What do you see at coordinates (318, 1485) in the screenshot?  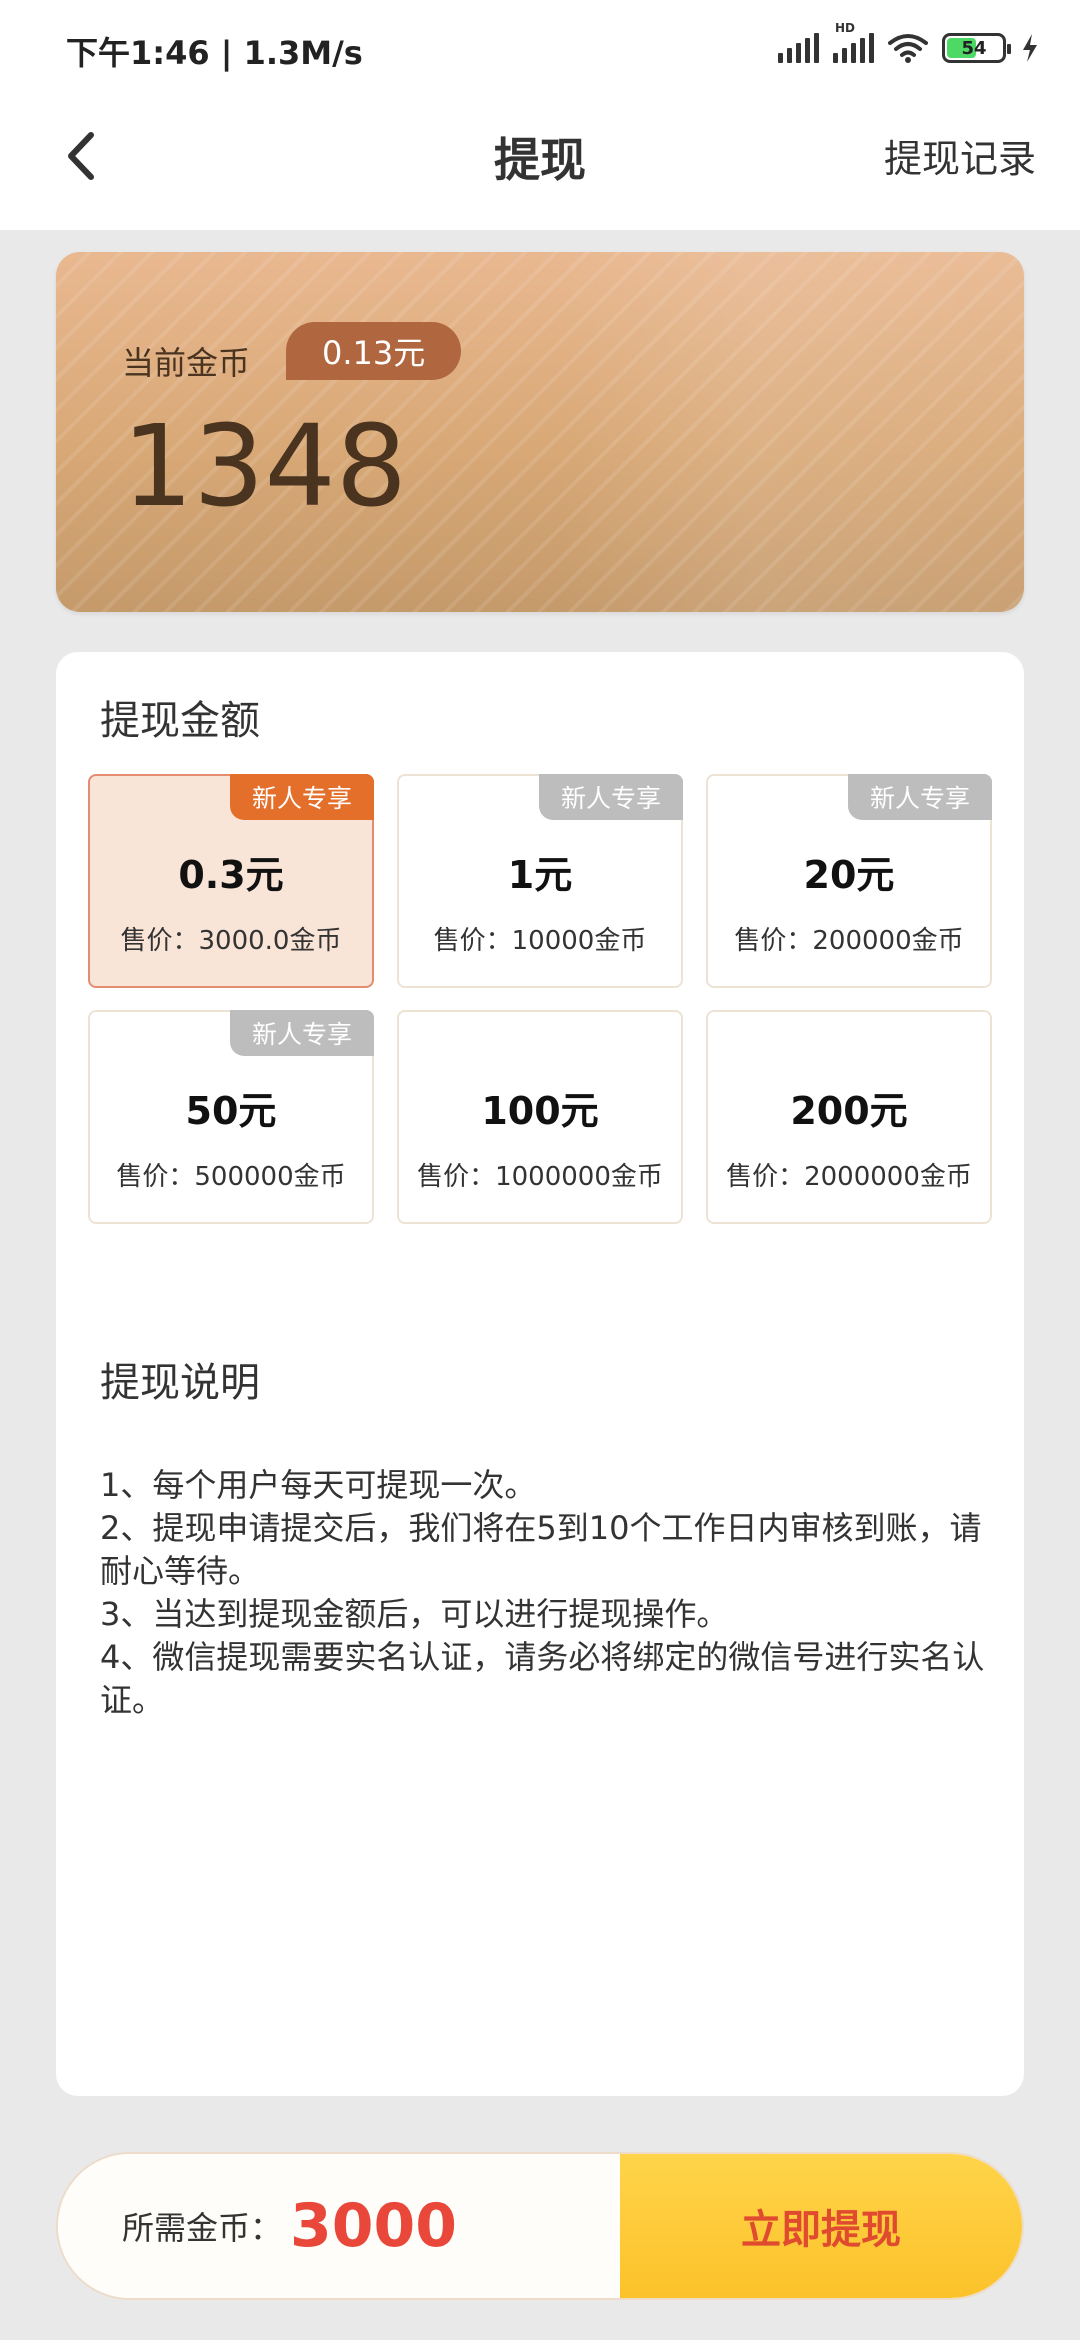 I see `instruction-line: 1、每个用户每天可提现一次。` at bounding box center [318, 1485].